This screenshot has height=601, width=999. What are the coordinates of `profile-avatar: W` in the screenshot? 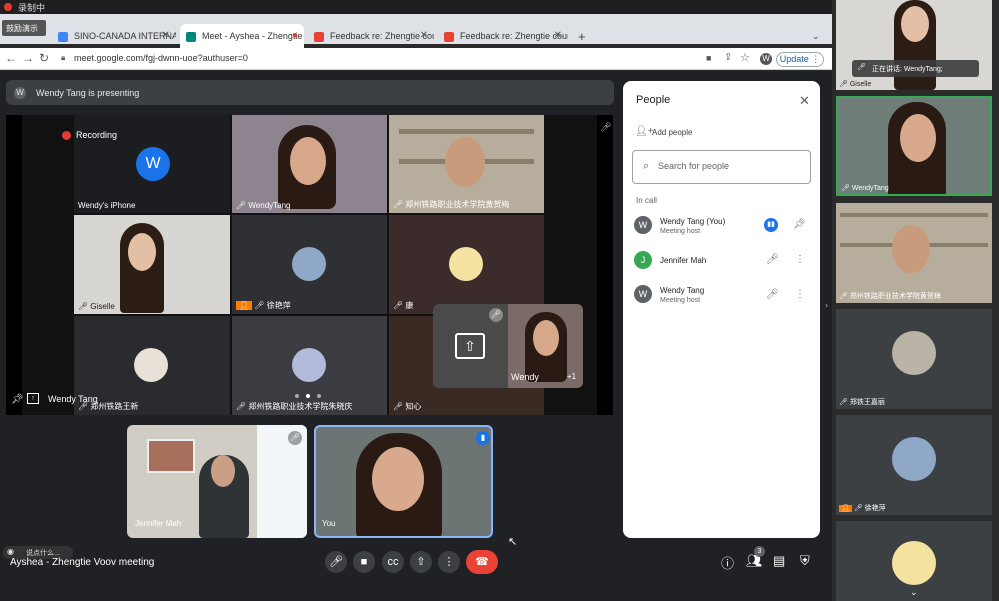 It's located at (766, 59).